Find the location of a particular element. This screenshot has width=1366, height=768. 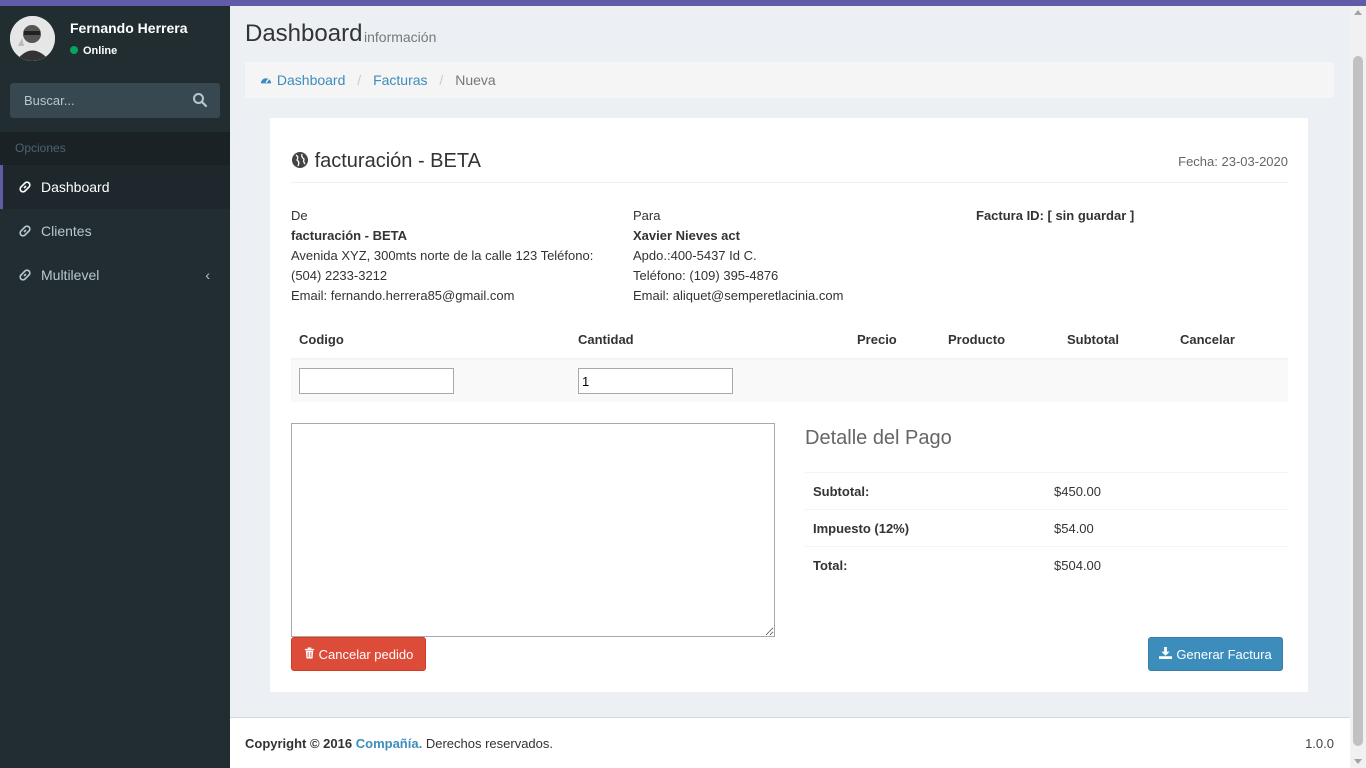

tax-label: Impuesto (12%) is located at coordinates (925, 528).